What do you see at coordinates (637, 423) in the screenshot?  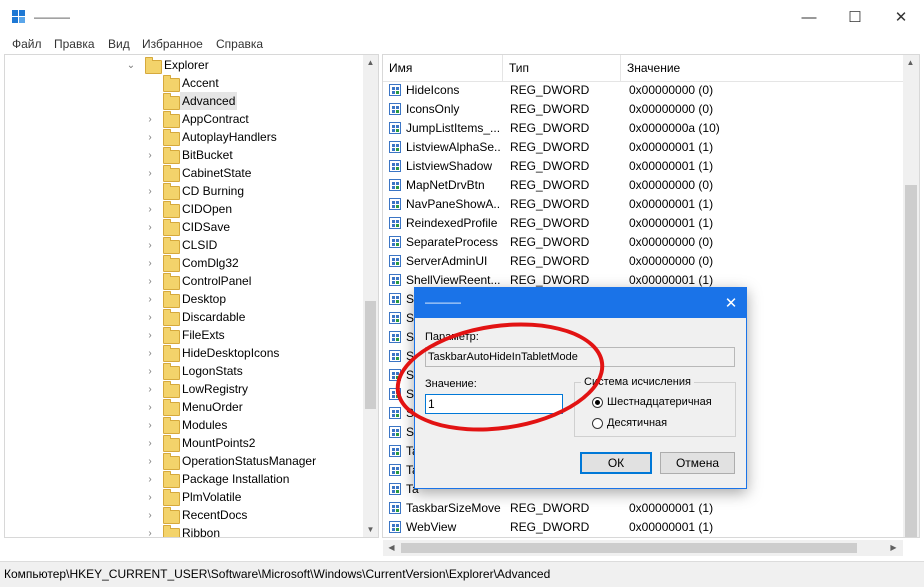 I see `decimal-radio-label: Десятичная` at bounding box center [637, 423].